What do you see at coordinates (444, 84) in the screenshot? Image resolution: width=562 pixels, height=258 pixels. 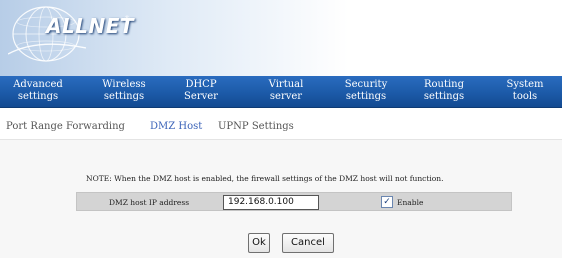 I see `nav-label-line1: Routing` at bounding box center [444, 84].